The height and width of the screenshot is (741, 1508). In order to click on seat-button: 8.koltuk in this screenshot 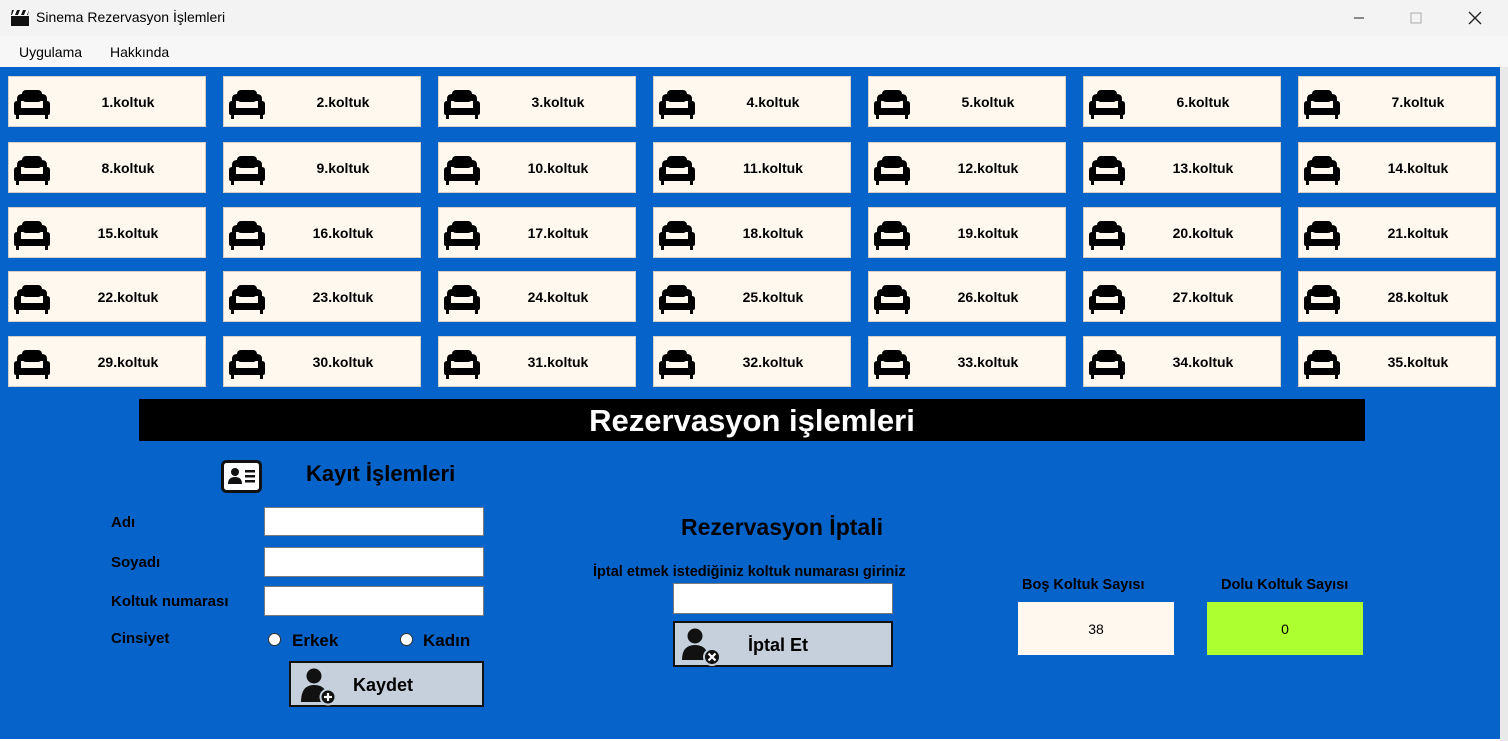, I will do `click(107, 167)`.